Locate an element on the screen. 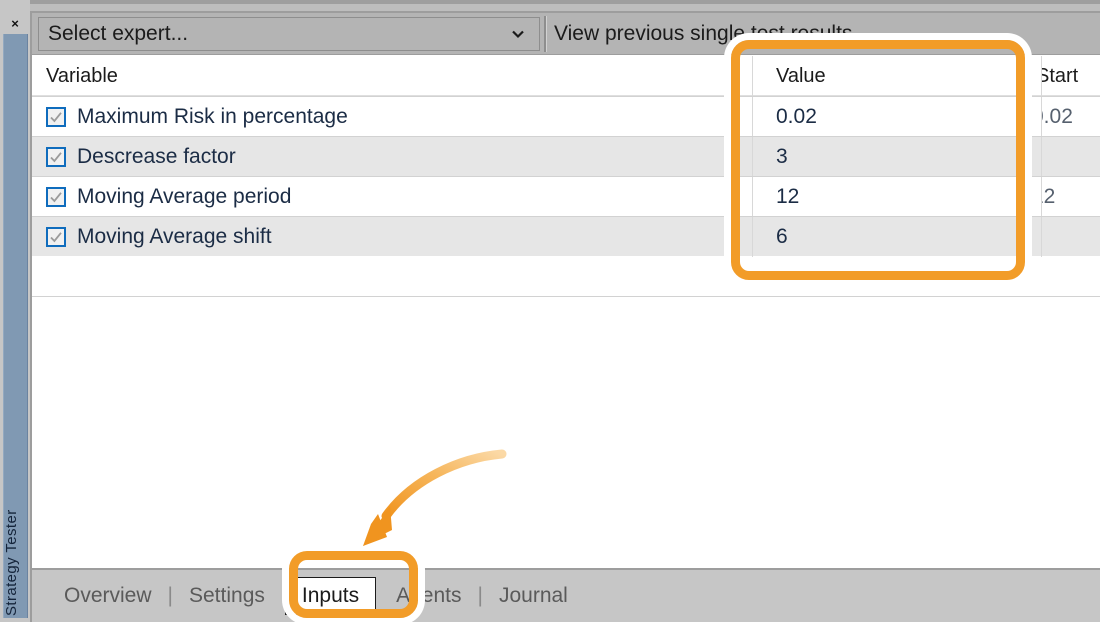 This screenshot has width=1100, height=622. table-row: Maximum Risk in percentage 0.02 0.02 is located at coordinates (566, 116).